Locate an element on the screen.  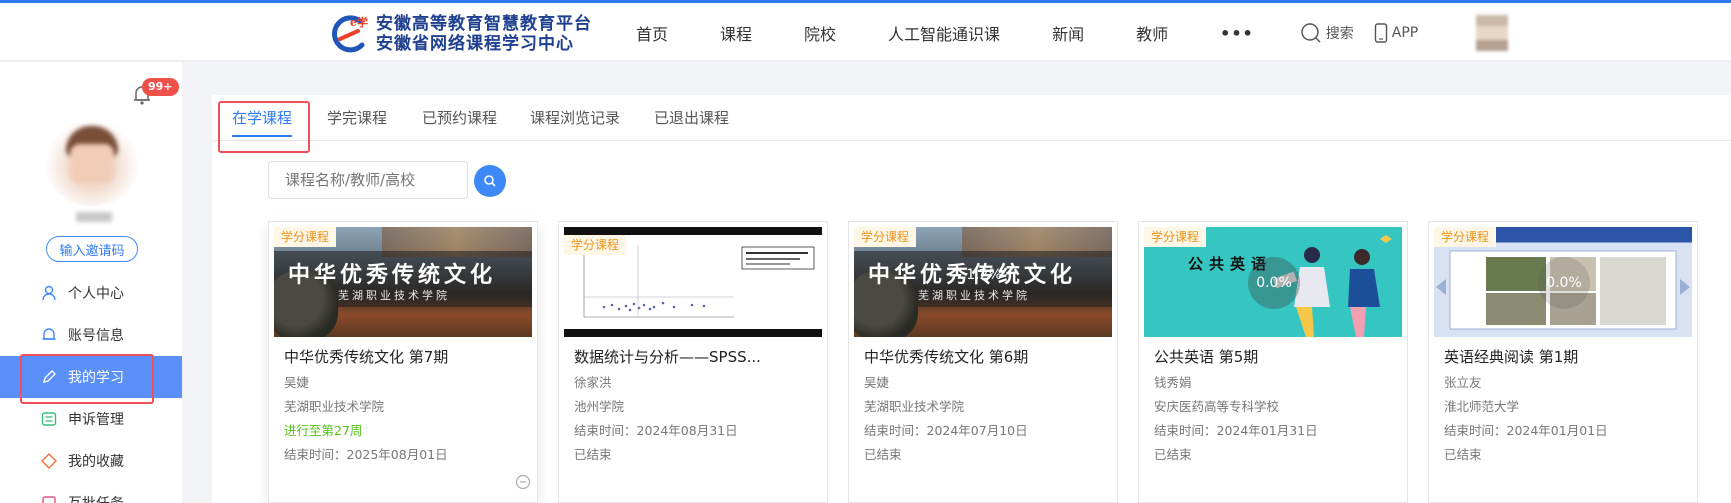
course-end-time: 结束时间：2024年01月31日 is located at coordinates (1236, 430).